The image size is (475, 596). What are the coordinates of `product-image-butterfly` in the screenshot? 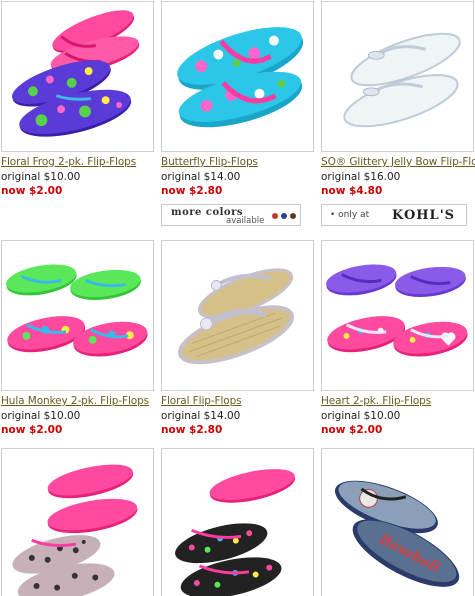 It's located at (237, 76).